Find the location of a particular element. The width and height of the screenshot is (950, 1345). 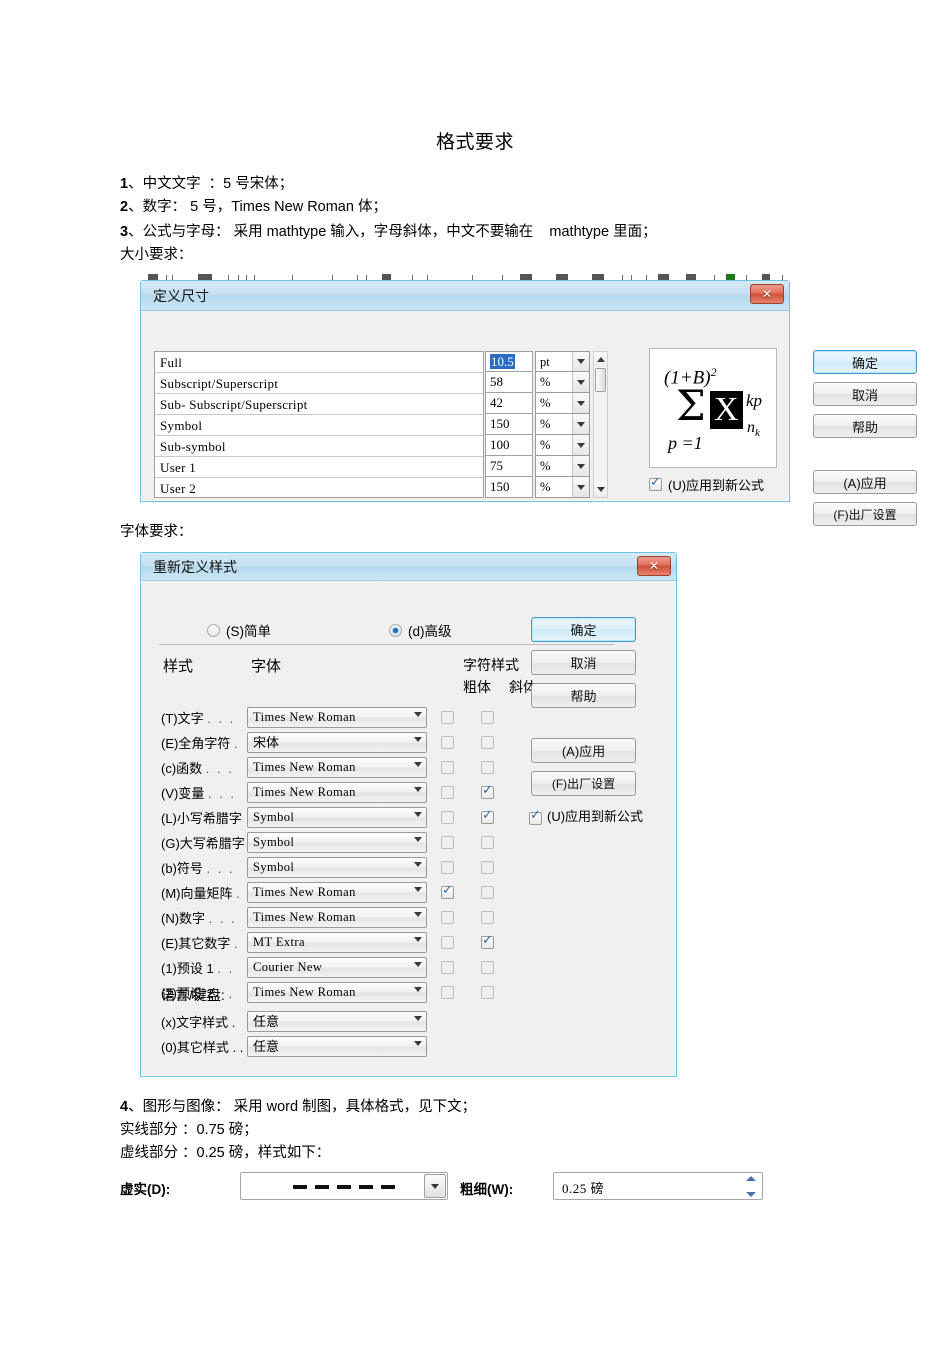

font-select: MT Extra is located at coordinates (337, 942).